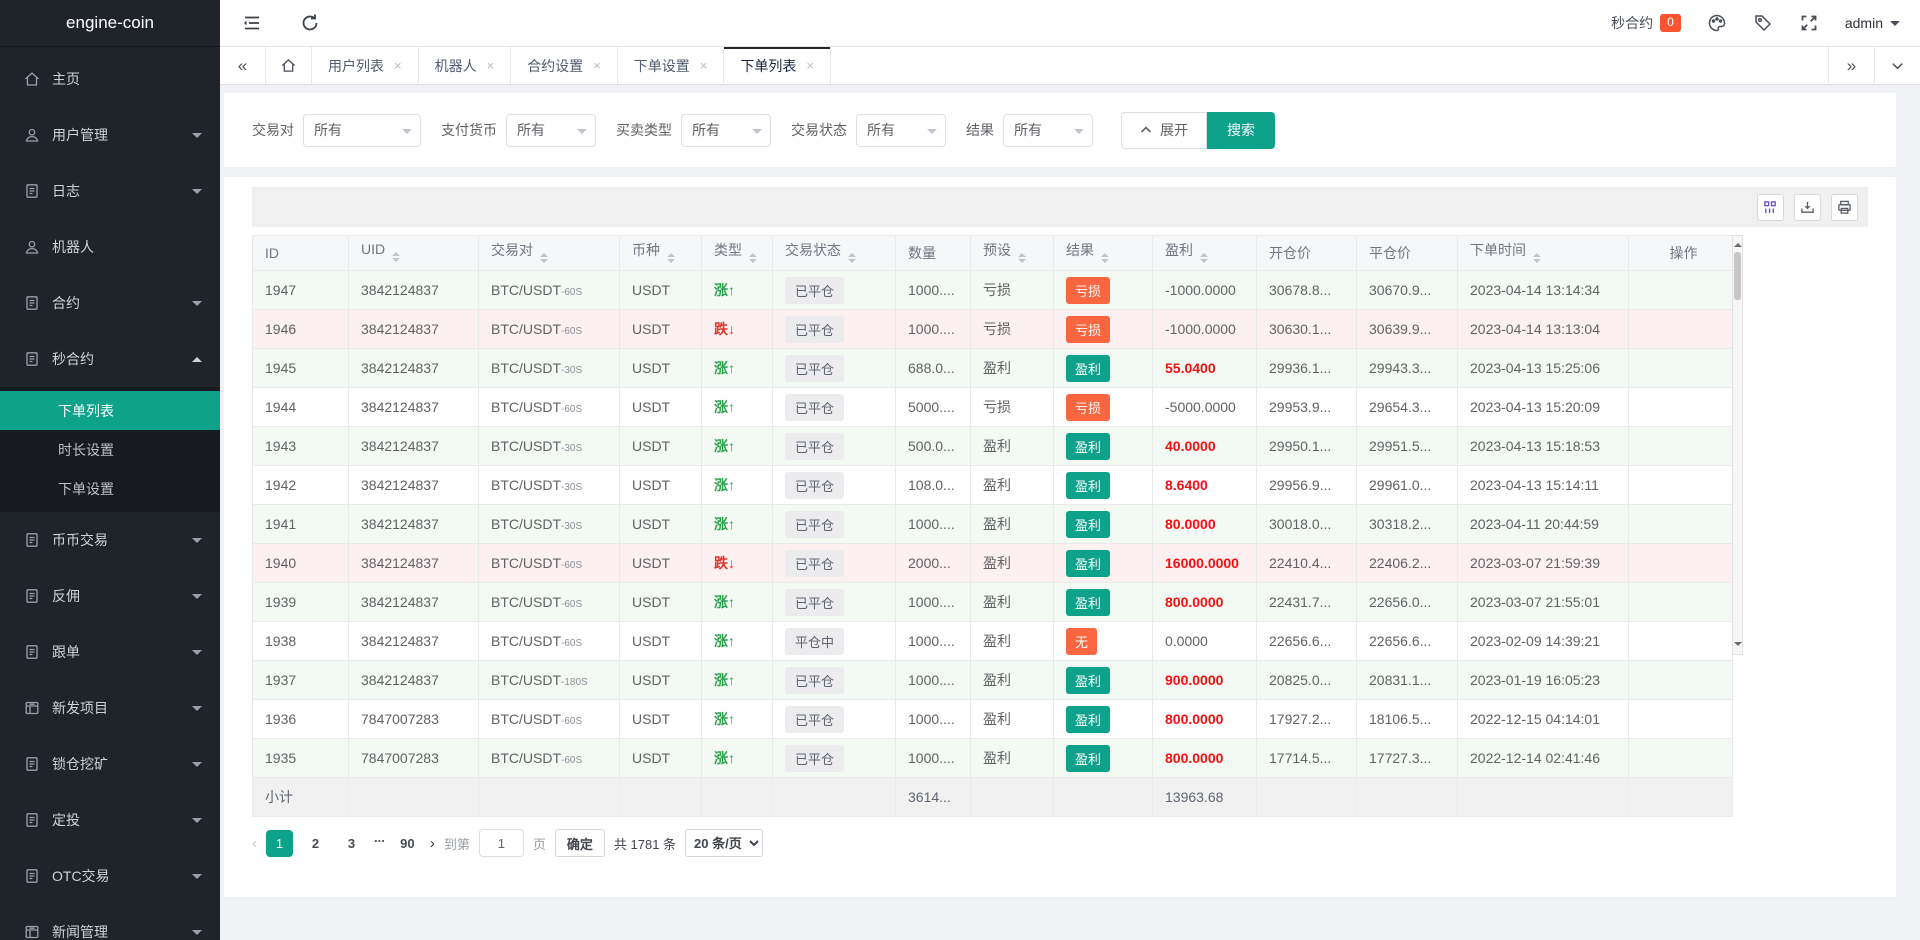 The image size is (1920, 940). Describe the element at coordinates (110, 303) in the screenshot. I see `sidebar-item-contracts: 合约` at that location.